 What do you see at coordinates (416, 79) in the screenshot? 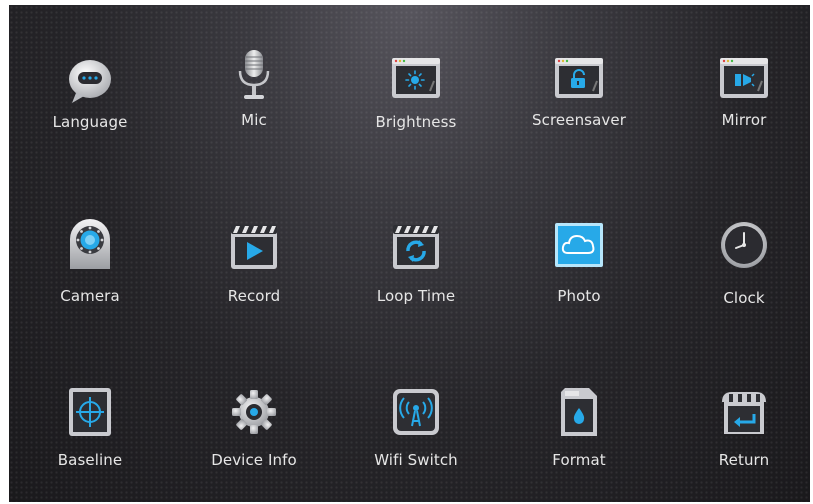
I see `brightness-window-icon` at bounding box center [416, 79].